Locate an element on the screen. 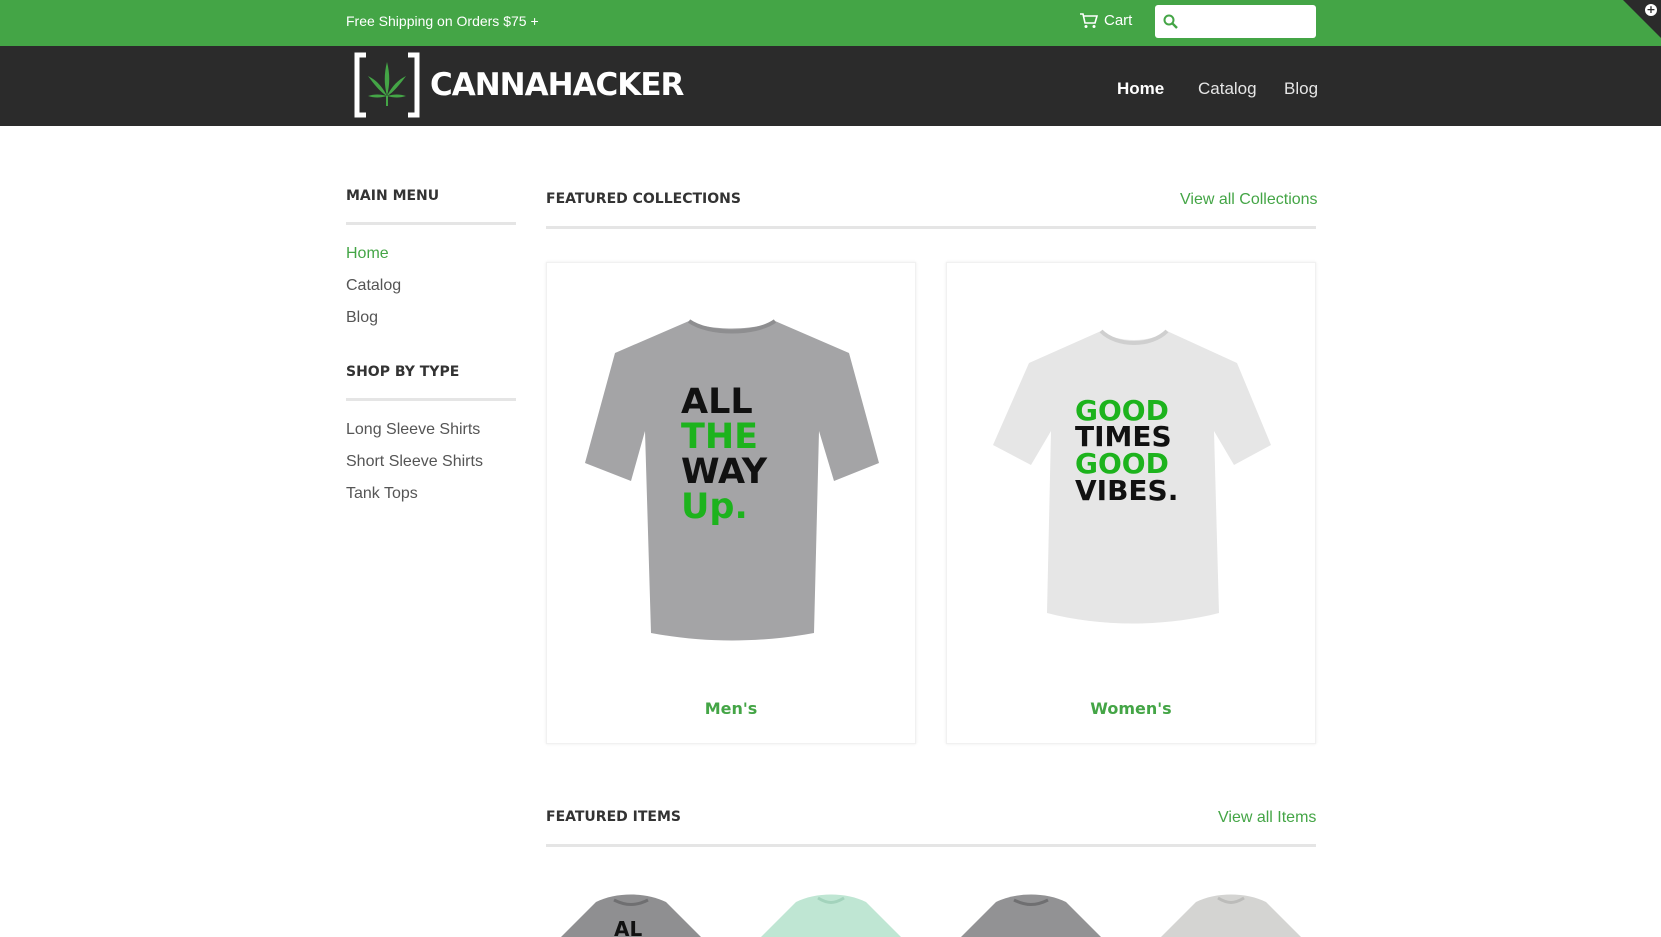  shop-by-type-title: SHOP BY TYPE is located at coordinates (403, 372).